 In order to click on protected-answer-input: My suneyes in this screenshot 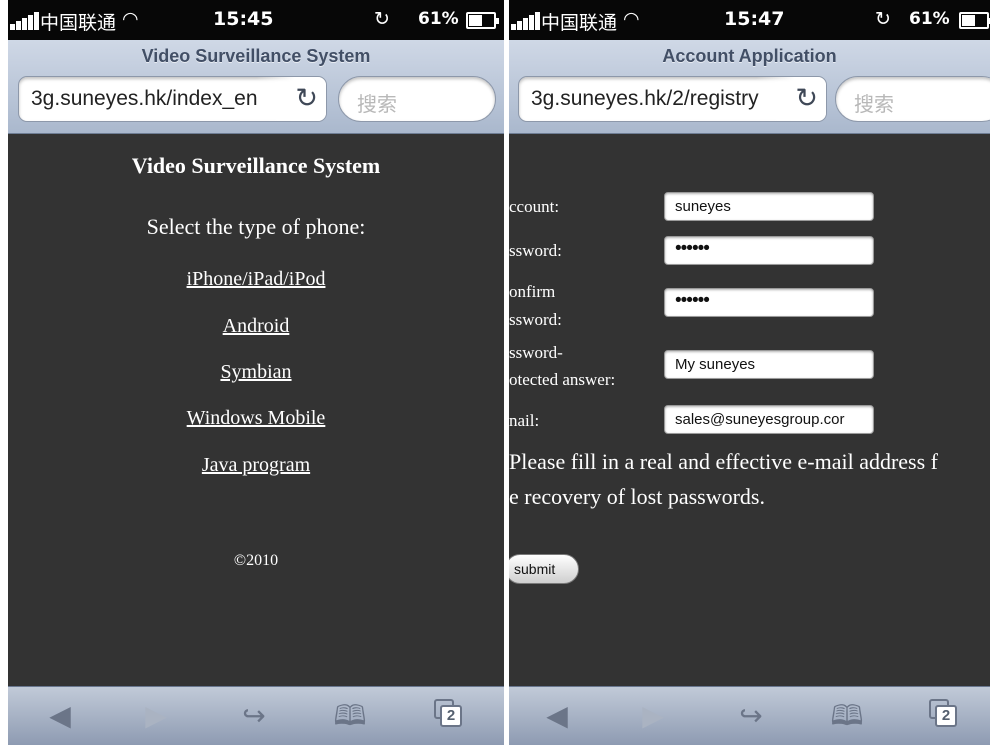, I will do `click(769, 364)`.